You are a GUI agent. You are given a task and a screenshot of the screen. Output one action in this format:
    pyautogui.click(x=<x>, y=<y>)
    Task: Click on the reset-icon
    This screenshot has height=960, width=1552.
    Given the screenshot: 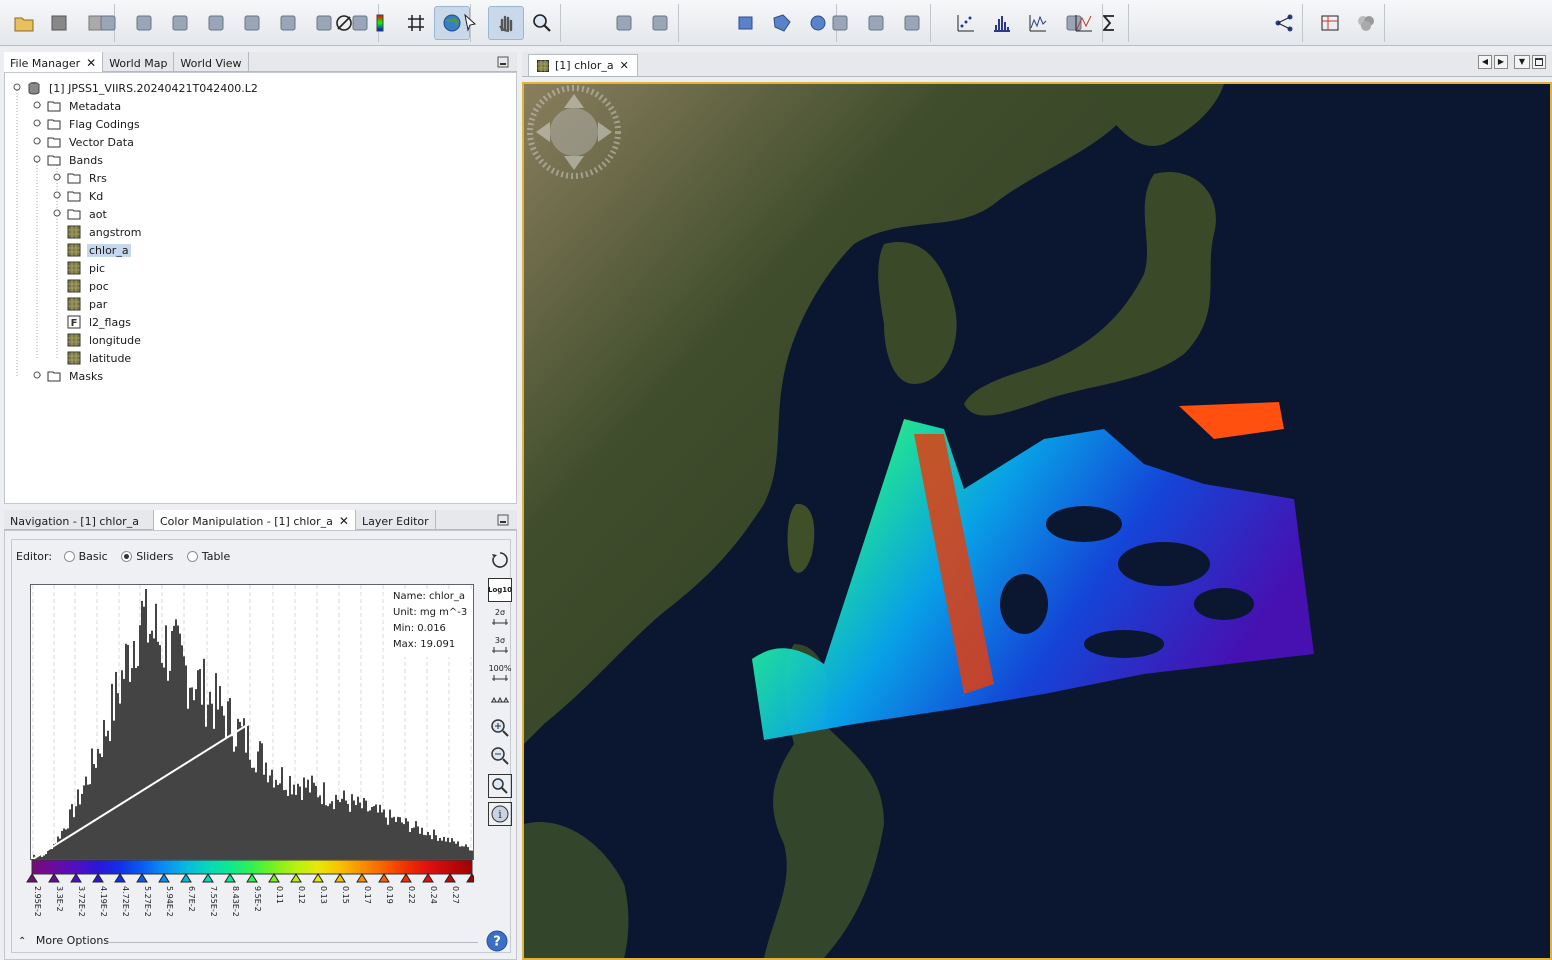 What is the action you would take?
    pyautogui.click(x=500, y=560)
    